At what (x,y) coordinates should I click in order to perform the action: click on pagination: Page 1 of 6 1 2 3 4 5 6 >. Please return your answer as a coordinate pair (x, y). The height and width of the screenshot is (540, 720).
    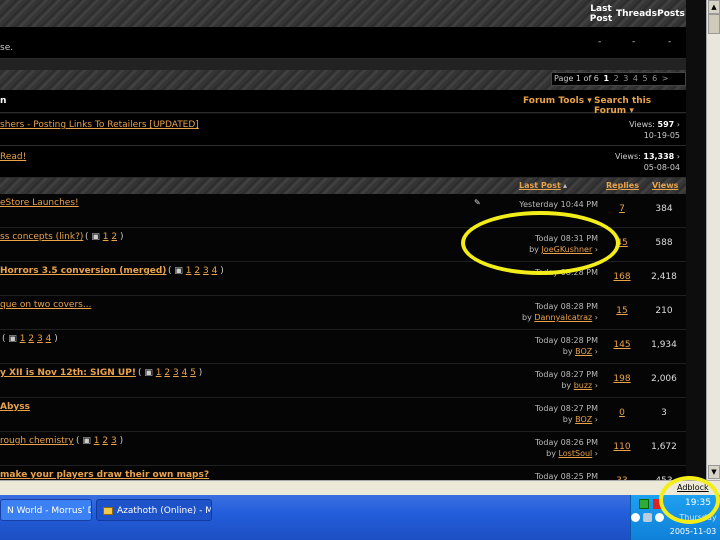
    Looking at the image, I should click on (618, 79).